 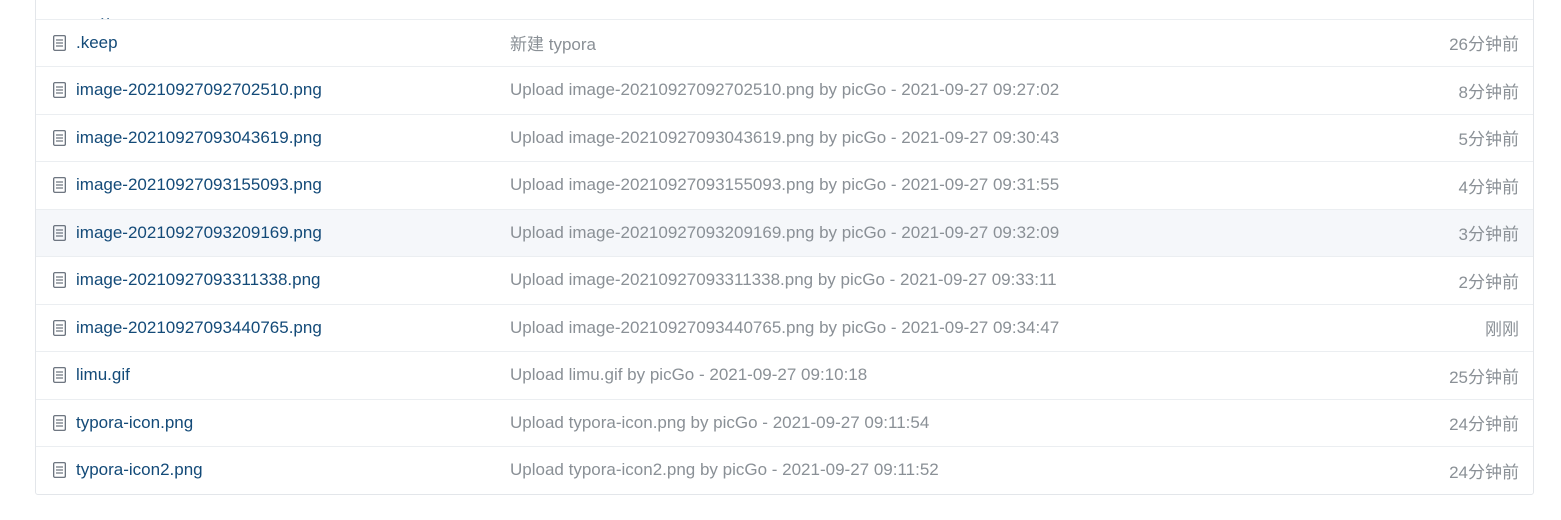 What do you see at coordinates (199, 138) in the screenshot?
I see `file-name-link: image-20210927093043619.png` at bounding box center [199, 138].